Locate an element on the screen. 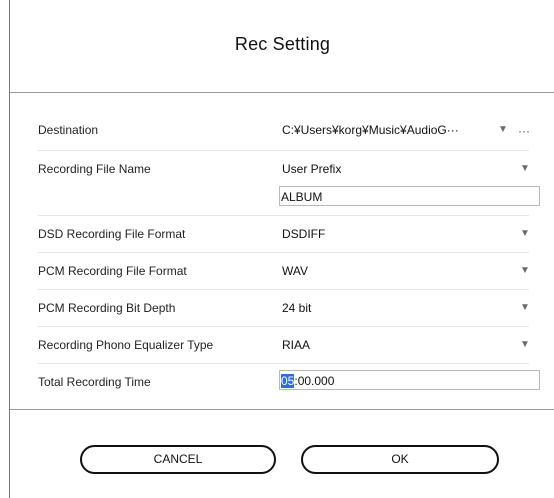 The image size is (554, 498). total-recording-time-label: Total Recording Time is located at coordinates (94, 382).